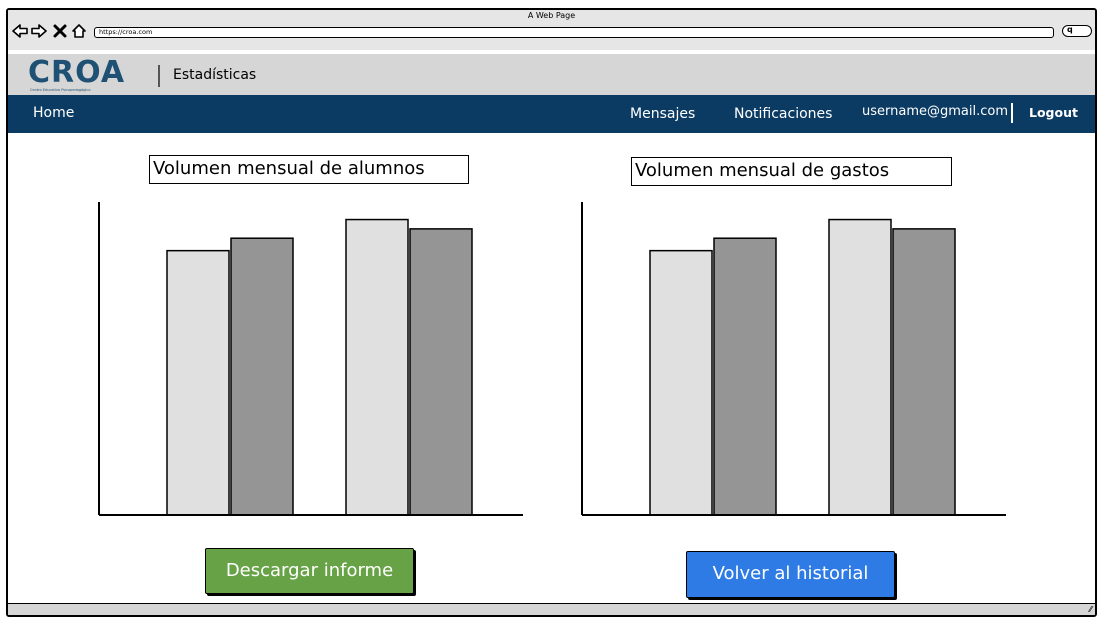  I want to click on browser-chrome: A Web Page https://croa.com q, so click(551, 30).